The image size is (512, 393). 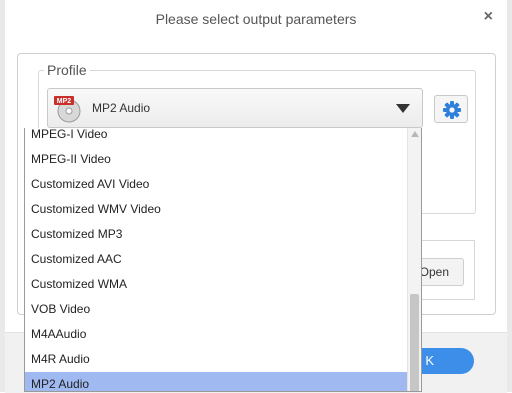 I want to click on chevron-down-icon, so click(x=403, y=108).